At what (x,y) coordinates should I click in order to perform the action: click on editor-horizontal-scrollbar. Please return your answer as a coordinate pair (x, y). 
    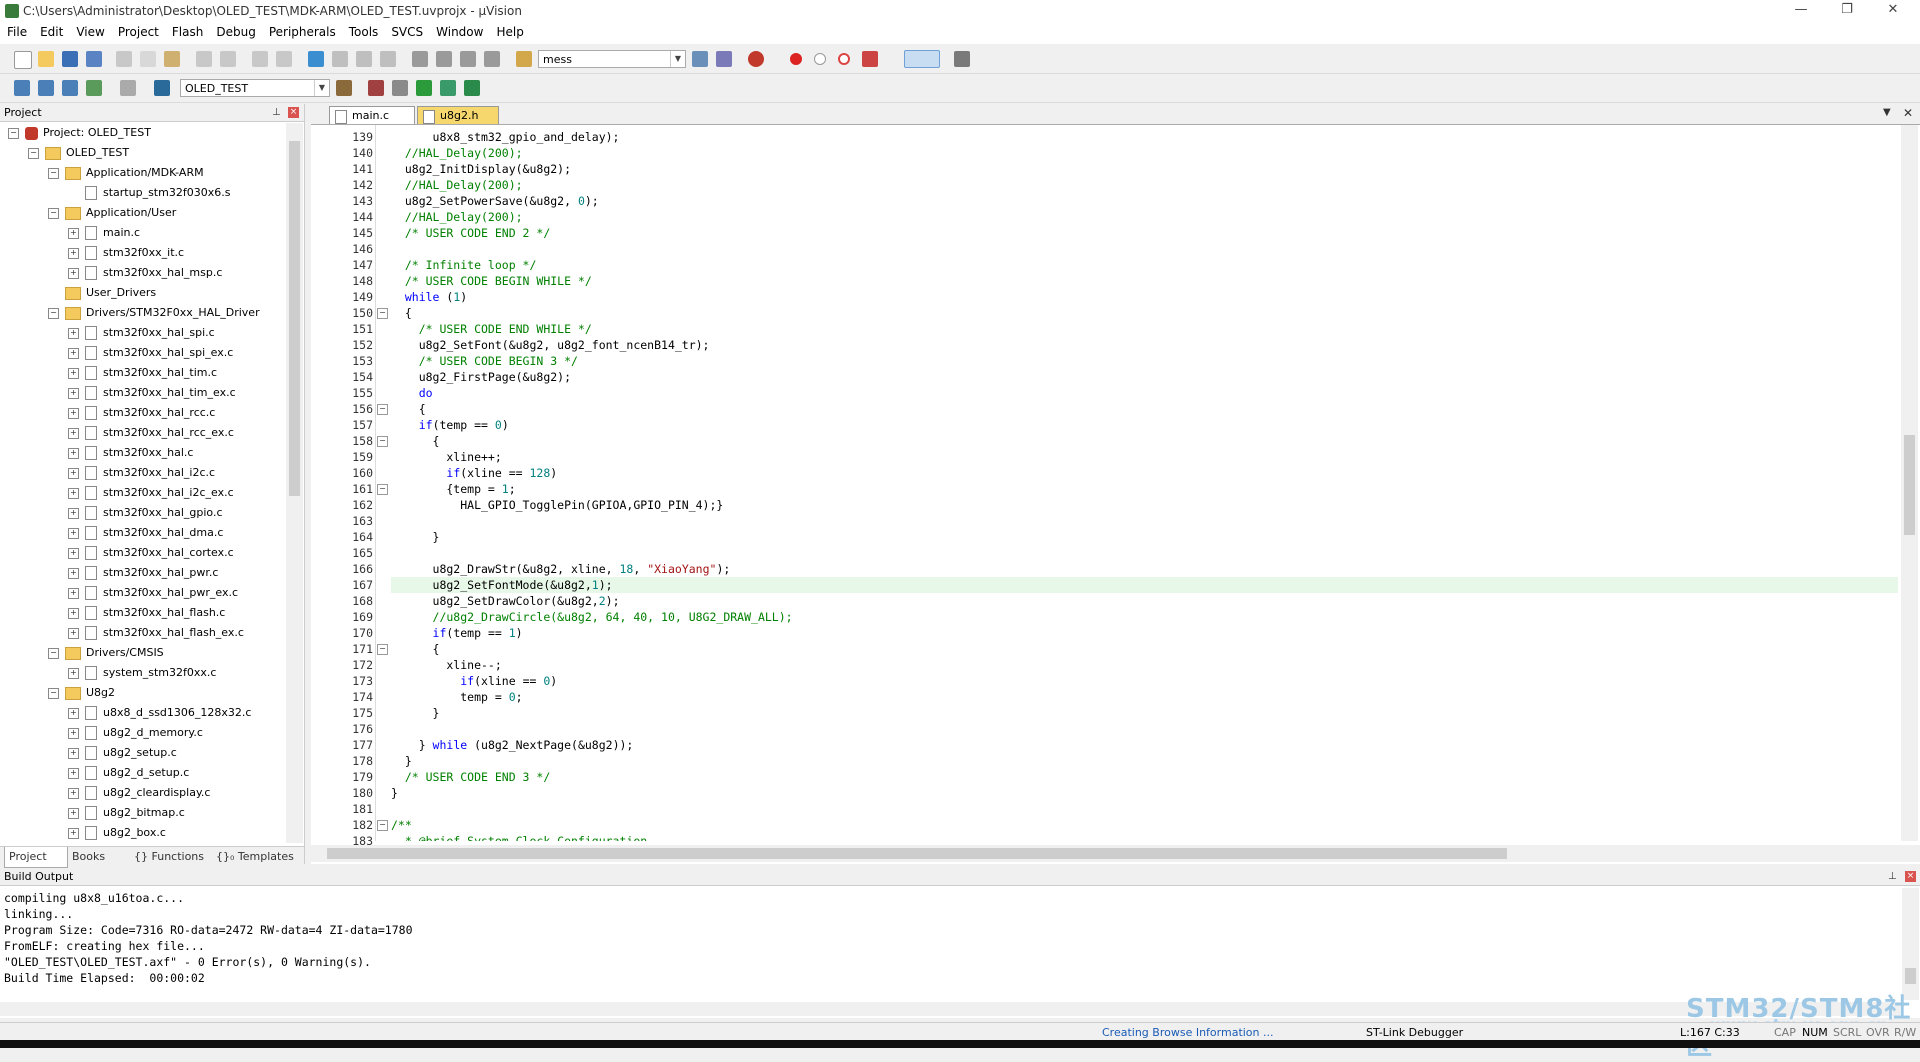
    Looking at the image, I should click on (1115, 853).